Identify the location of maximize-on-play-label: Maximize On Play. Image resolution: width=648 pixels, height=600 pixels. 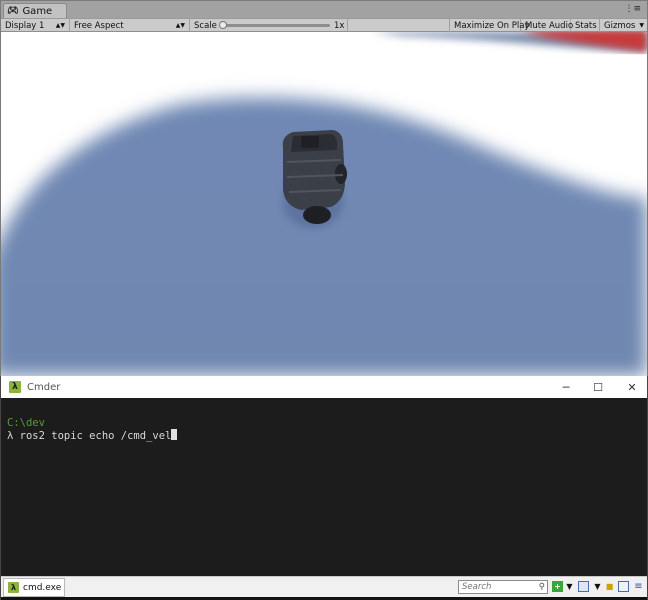
(492, 25).